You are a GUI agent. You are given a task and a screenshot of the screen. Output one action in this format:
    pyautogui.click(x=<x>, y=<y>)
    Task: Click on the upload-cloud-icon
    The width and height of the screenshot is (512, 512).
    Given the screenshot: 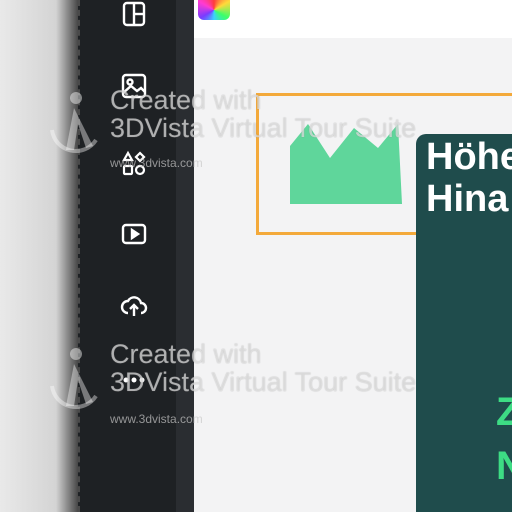 What is the action you would take?
    pyautogui.click(x=134, y=306)
    